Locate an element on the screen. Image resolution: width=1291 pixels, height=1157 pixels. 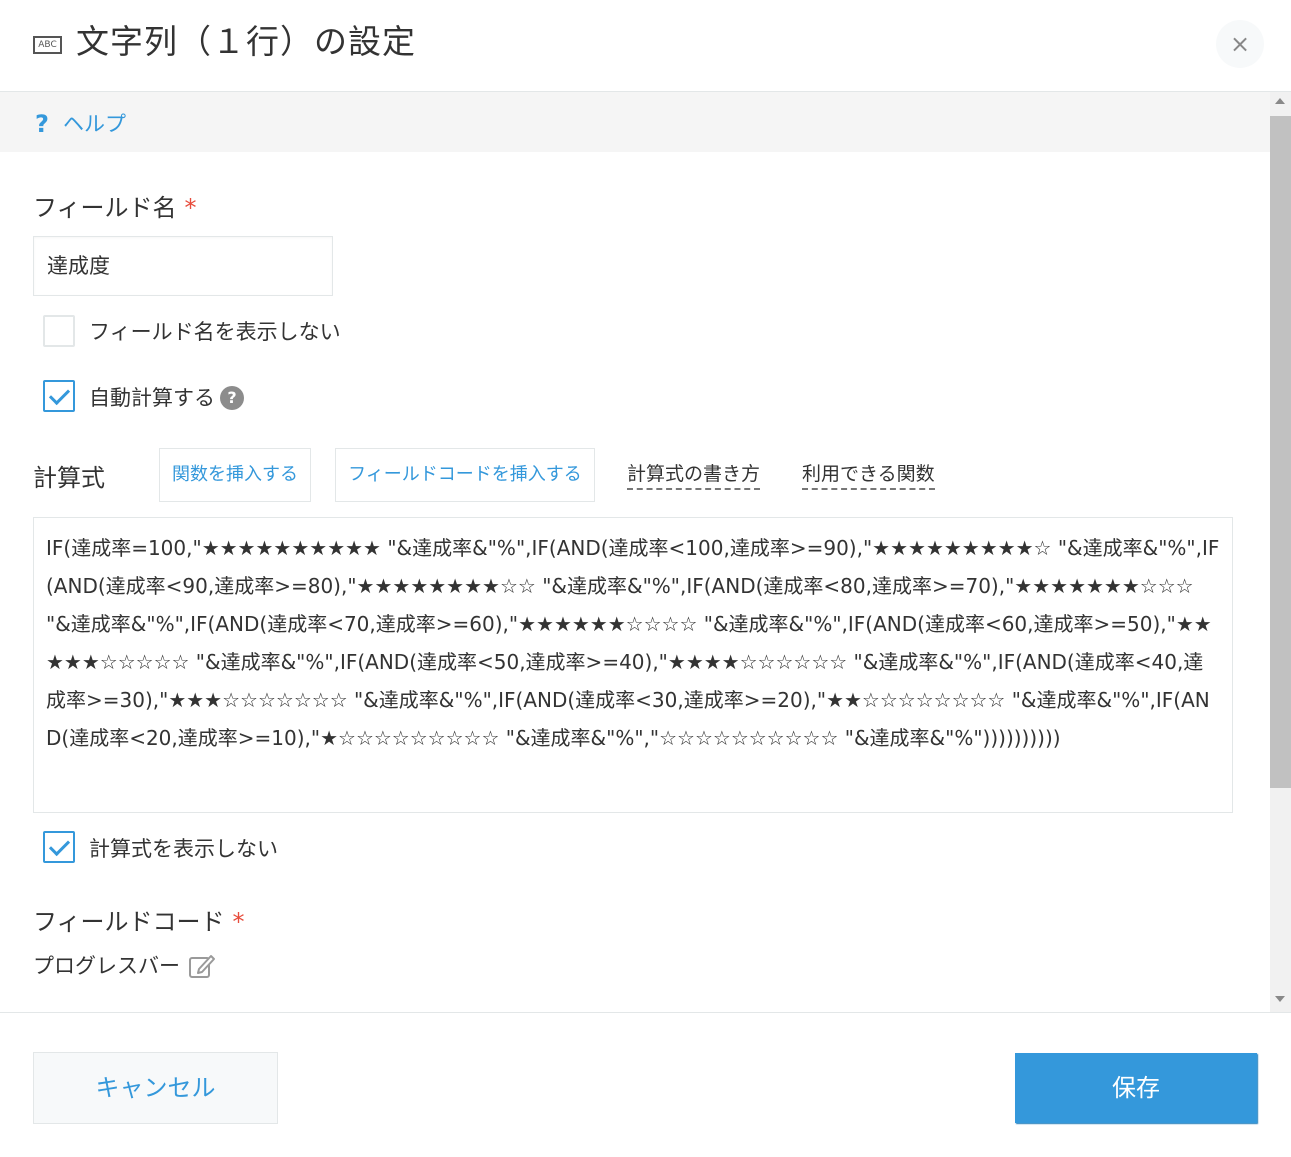
formula-syntax-link: 計算式の書き方 is located at coordinates (694, 474).